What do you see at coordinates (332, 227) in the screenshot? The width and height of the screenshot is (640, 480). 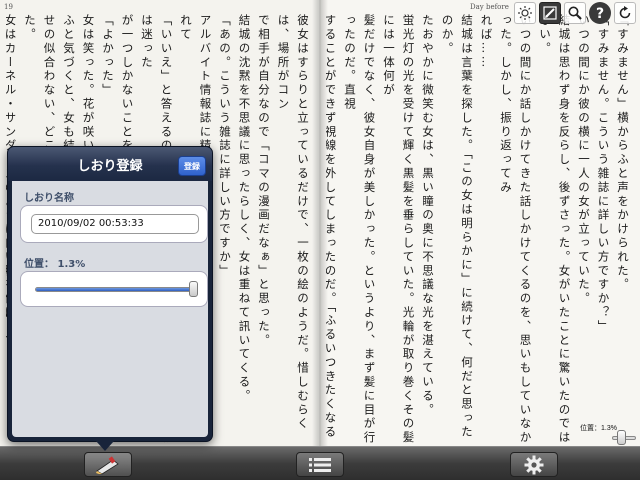 I see `right-line: することができず視線を外してしまったのだ。「ふるいつきたくなるよう」な、` at bounding box center [332, 227].